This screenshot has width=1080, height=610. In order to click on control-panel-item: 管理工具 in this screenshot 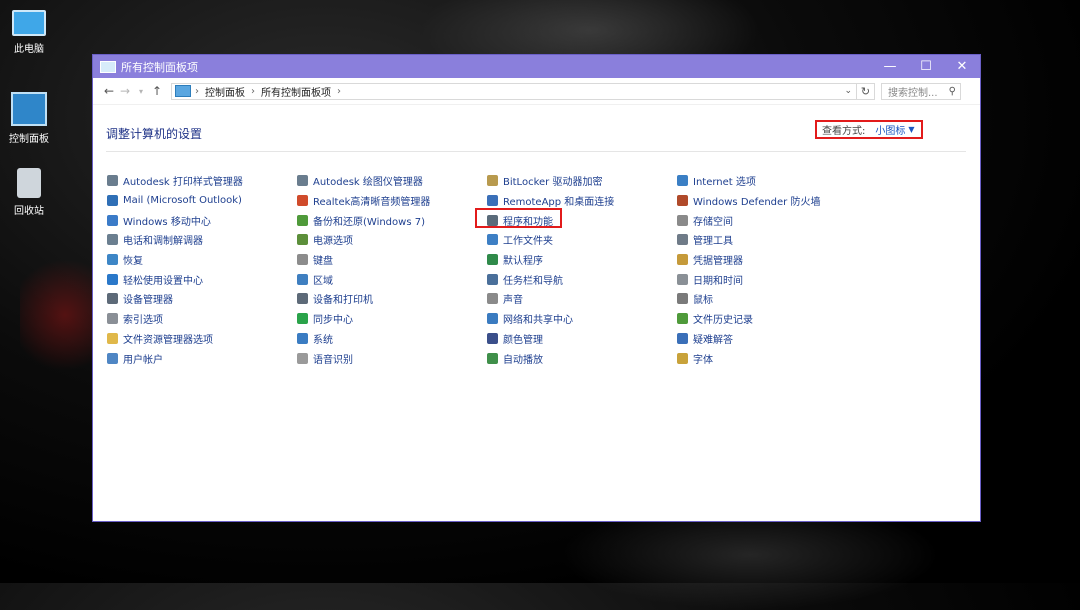, I will do `click(748, 240)`.